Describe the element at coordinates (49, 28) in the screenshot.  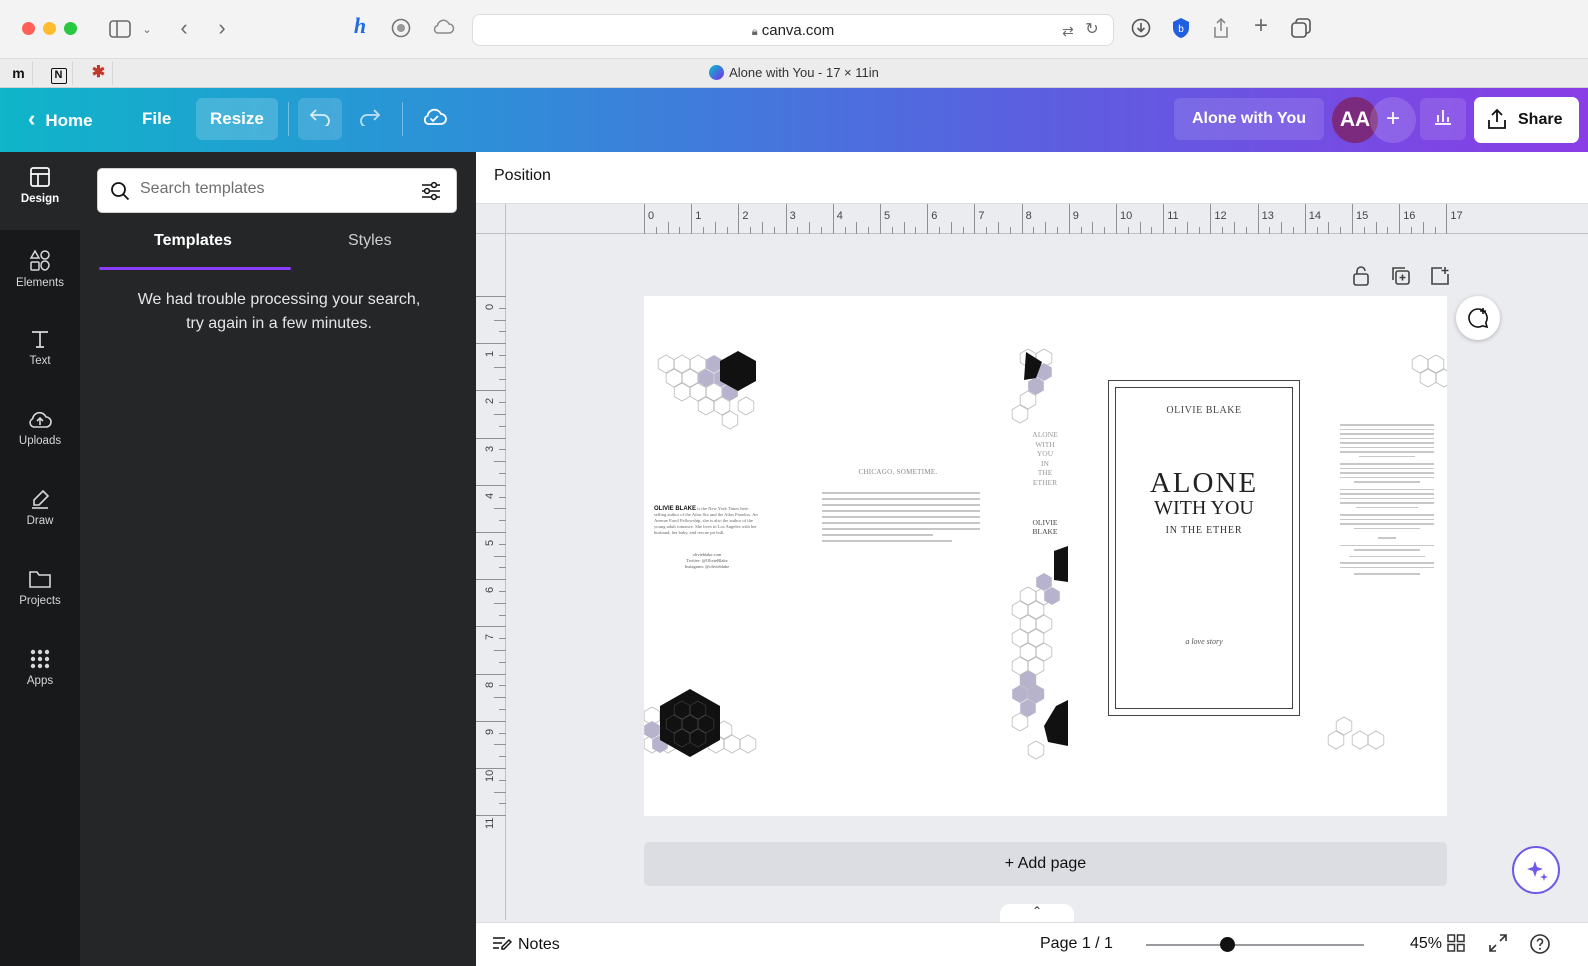
I see `minimize-window-button` at that location.